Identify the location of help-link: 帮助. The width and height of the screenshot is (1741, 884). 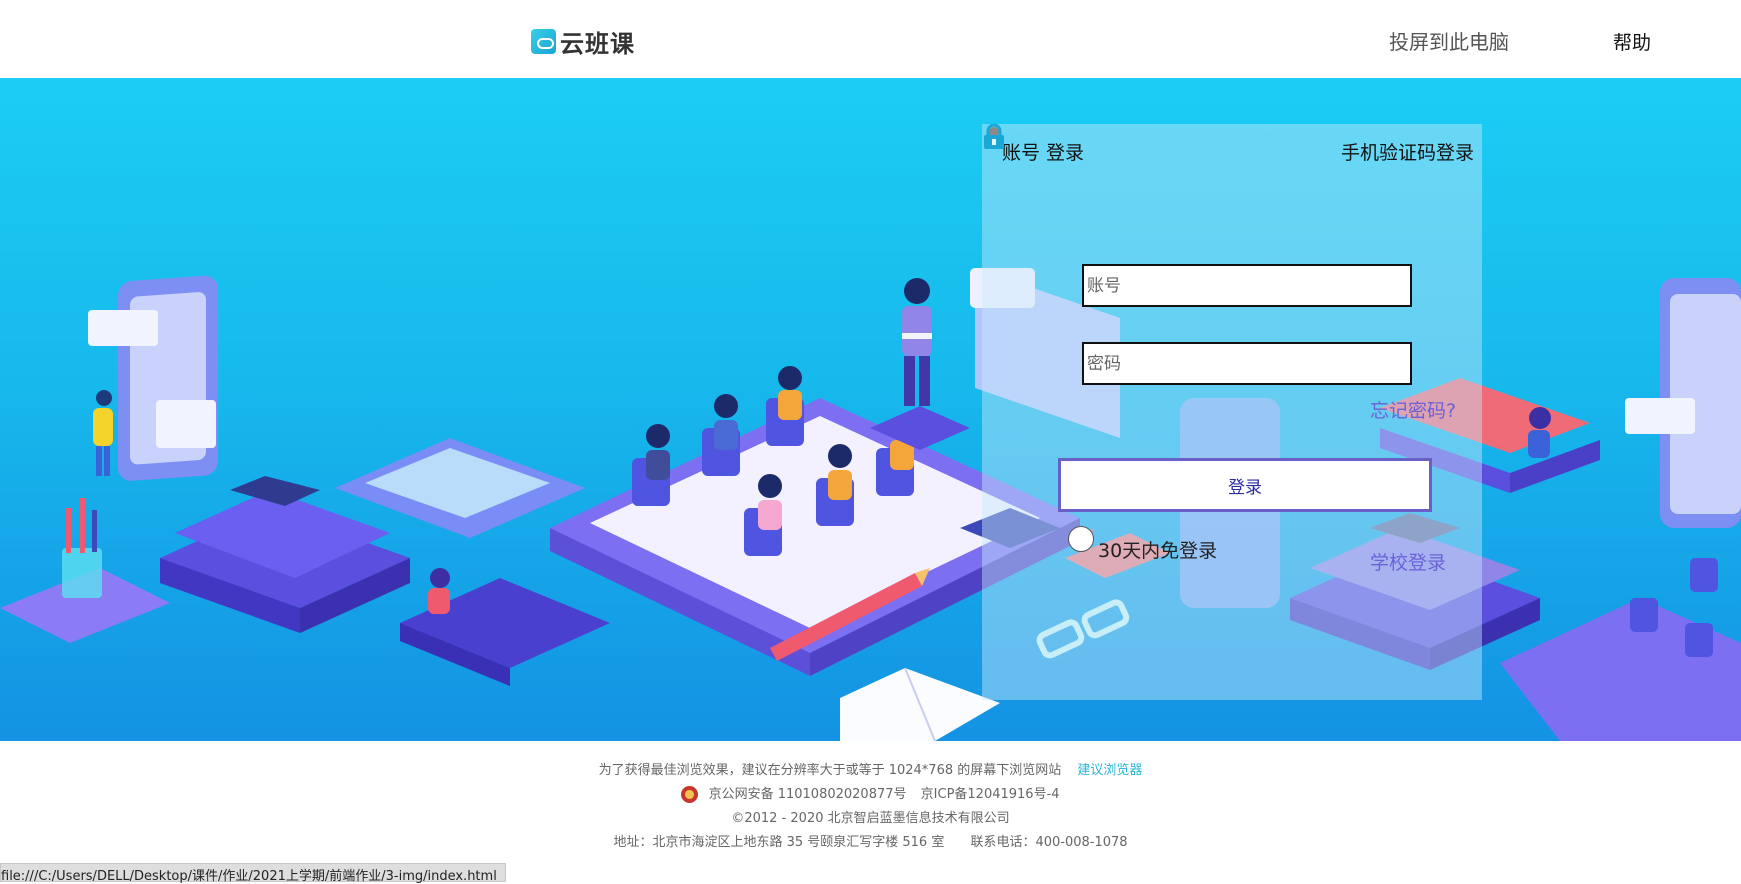
(1632, 41).